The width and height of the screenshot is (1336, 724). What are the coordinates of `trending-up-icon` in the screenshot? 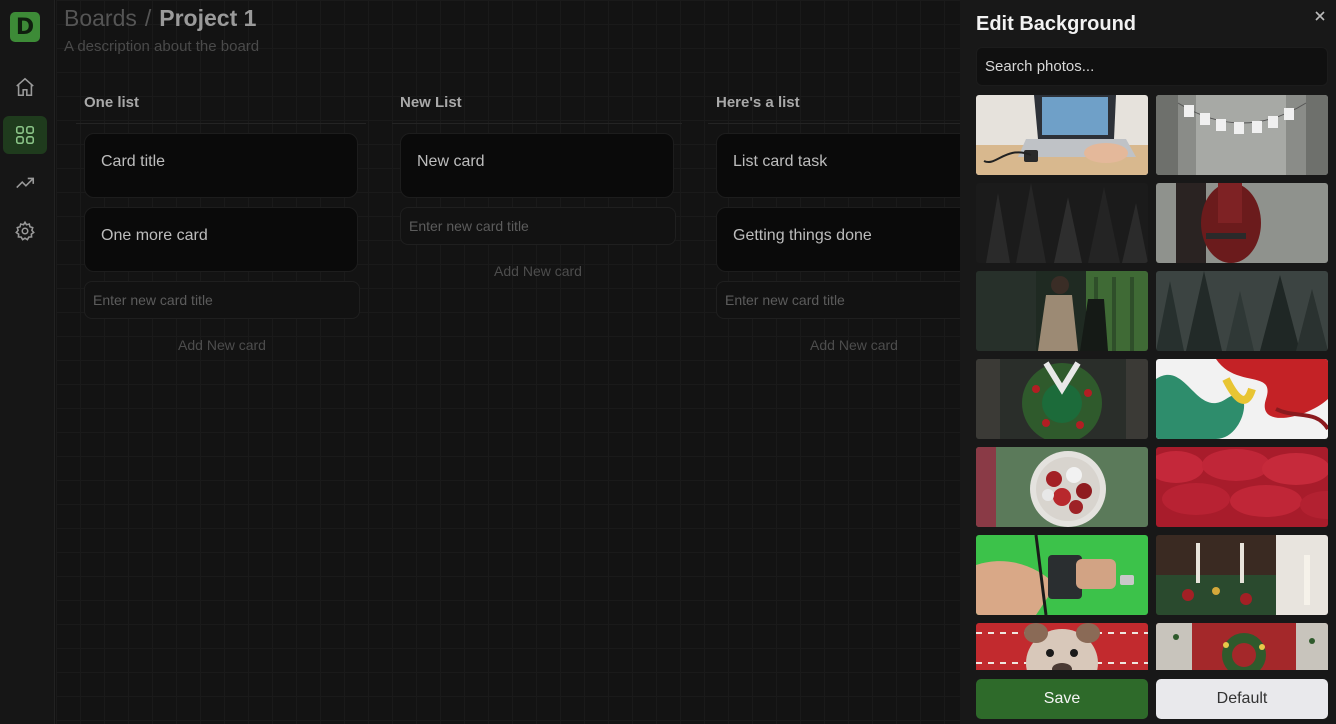 It's located at (25, 183).